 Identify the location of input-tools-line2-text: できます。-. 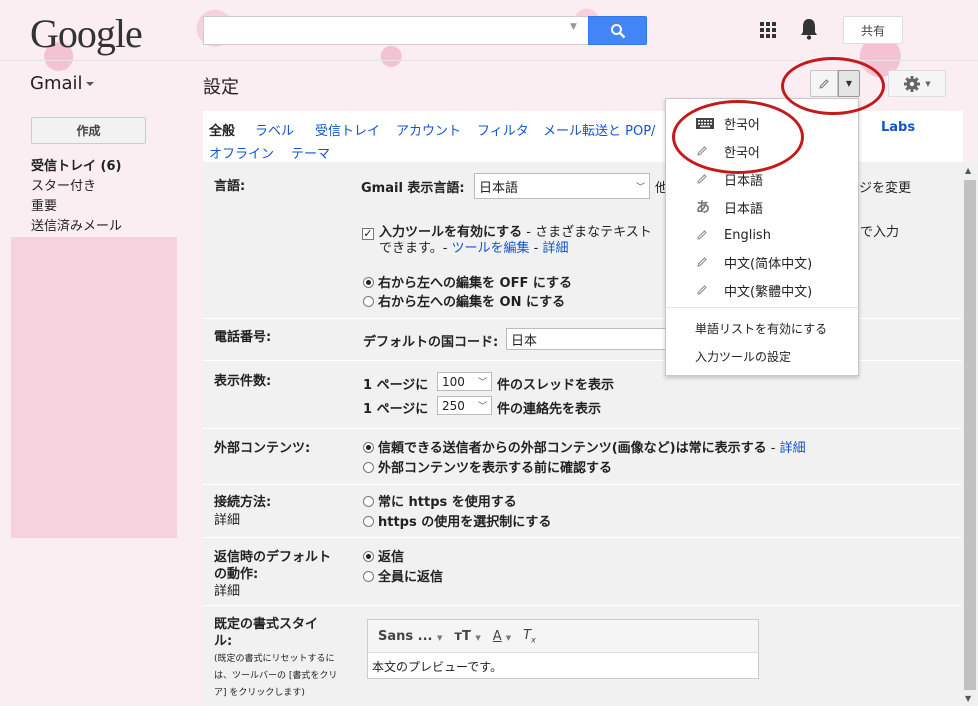
(415, 248).